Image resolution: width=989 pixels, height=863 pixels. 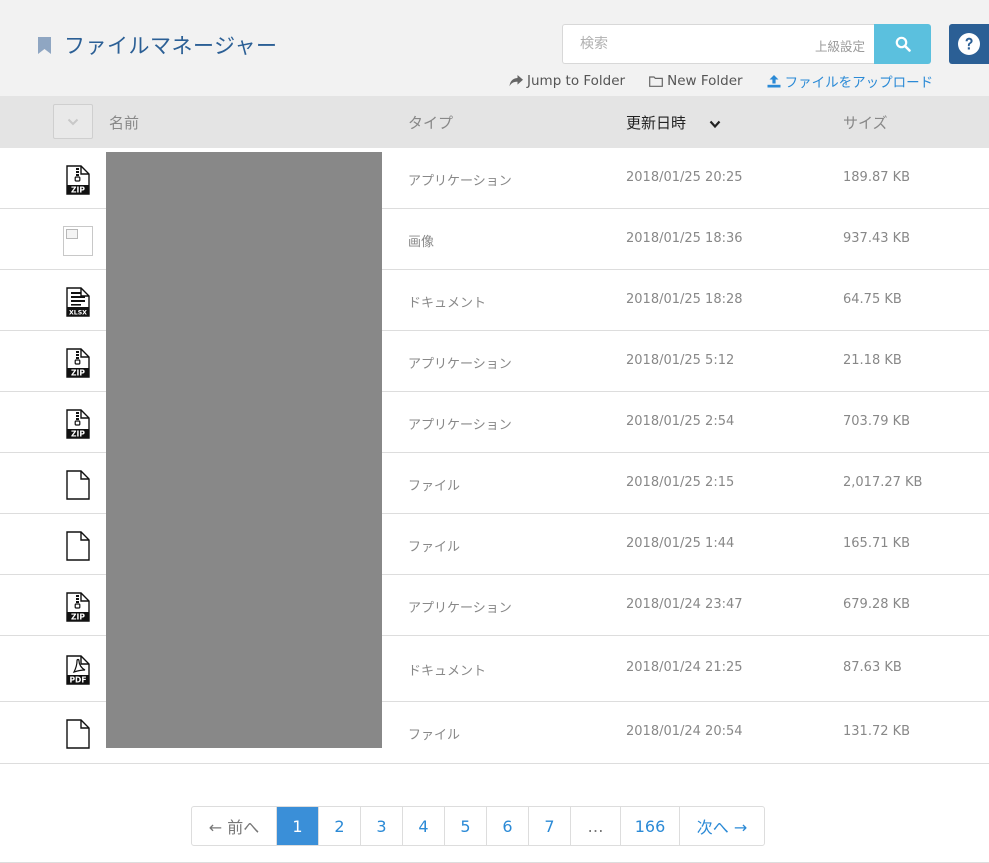 I want to click on modified-date-cell: 2018/01/25 18:28, so click(x=684, y=299).